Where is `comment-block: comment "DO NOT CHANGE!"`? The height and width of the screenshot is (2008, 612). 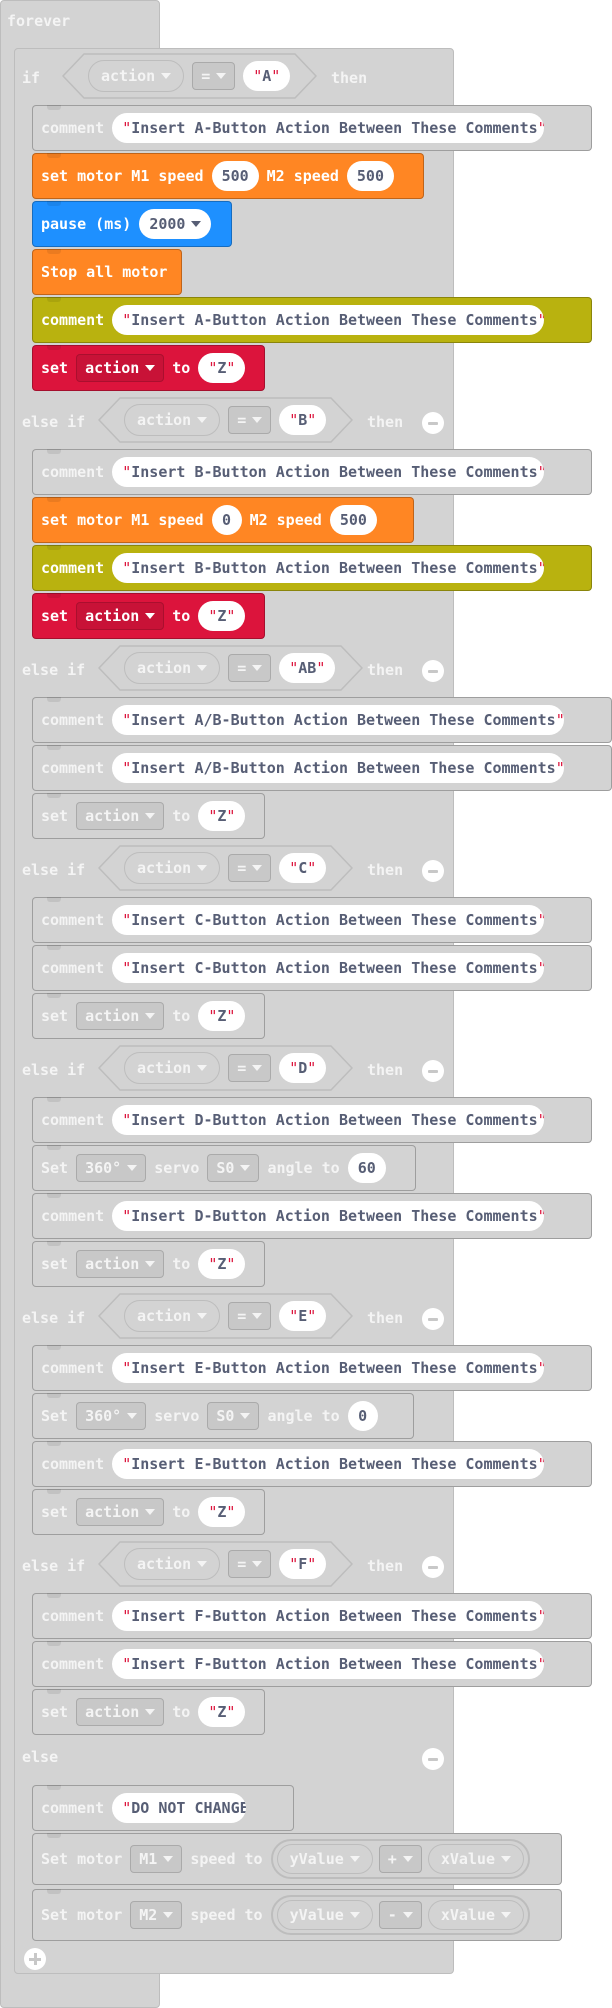 comment-block: comment "DO NOT CHANGE!" is located at coordinates (163, 1808).